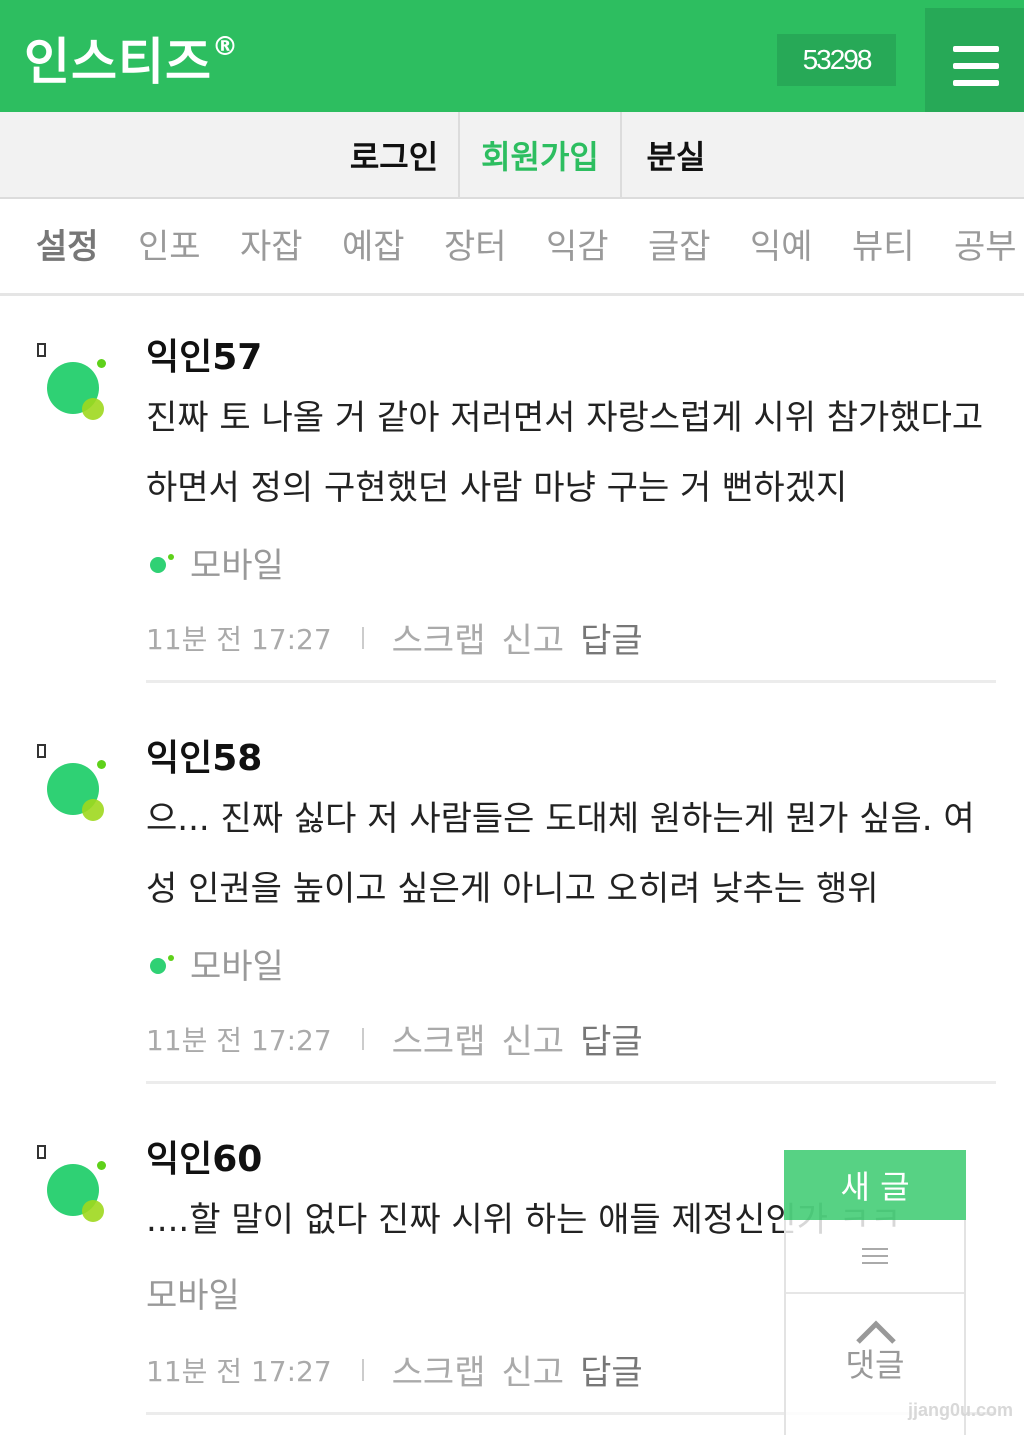  I want to click on tab-info: 인포, so click(169, 243).